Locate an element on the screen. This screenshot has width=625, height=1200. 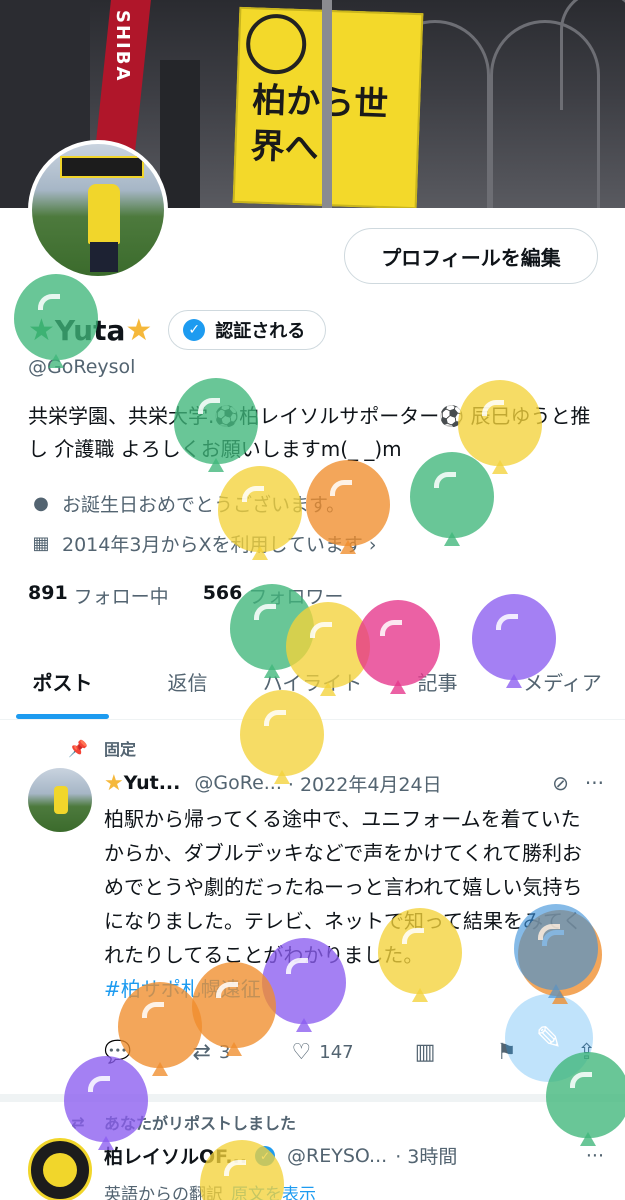
reply-icon: 💬 is located at coordinates (118, 1052).